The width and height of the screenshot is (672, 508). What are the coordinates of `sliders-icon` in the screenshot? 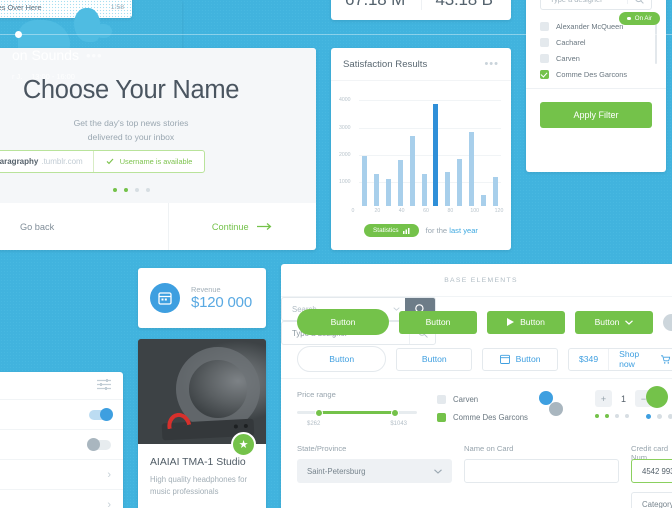 It's located at (104, 386).